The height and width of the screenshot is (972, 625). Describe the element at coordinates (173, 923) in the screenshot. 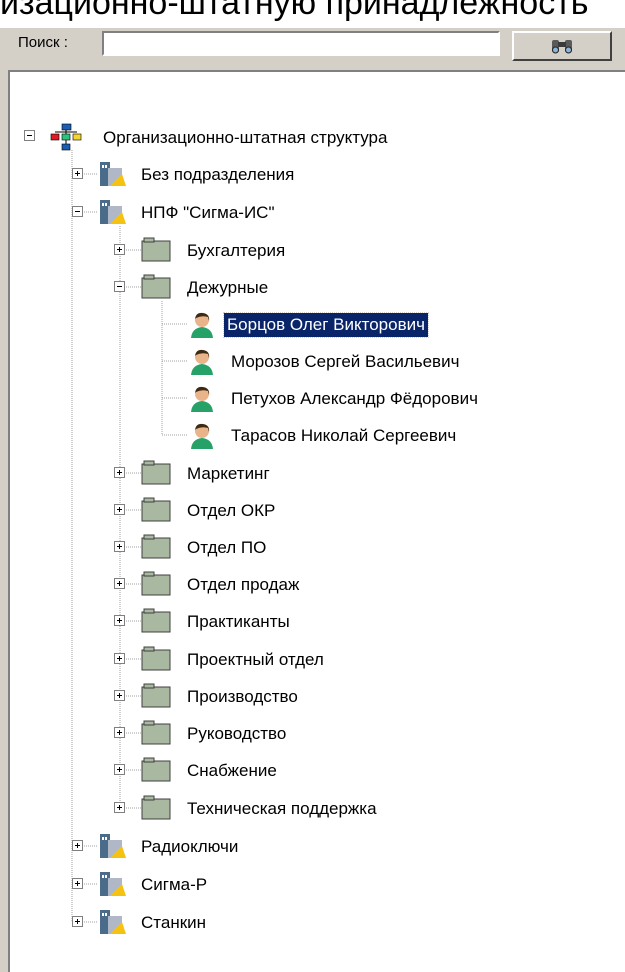

I see `tree-node-label: Станкин` at that location.